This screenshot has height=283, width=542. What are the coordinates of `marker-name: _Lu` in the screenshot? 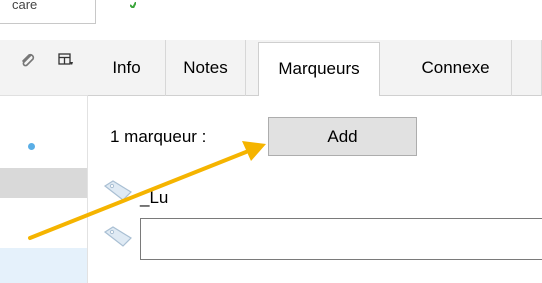 It's located at (154, 198).